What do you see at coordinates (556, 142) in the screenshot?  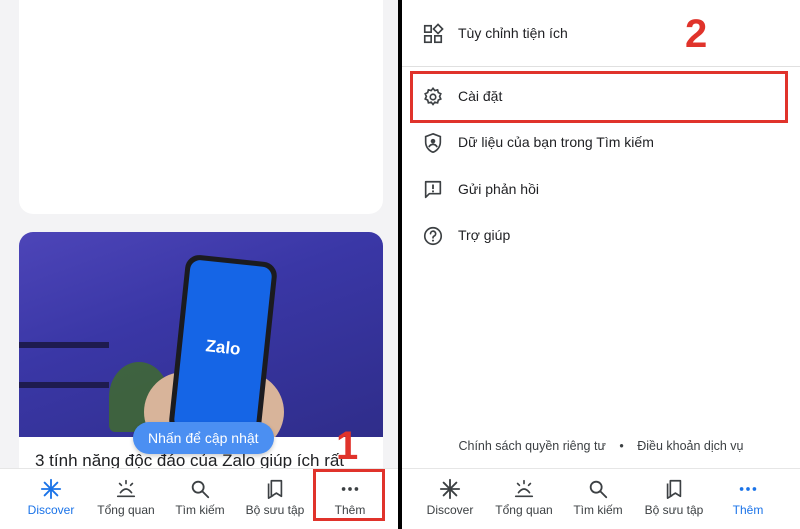 I see `menu-label: Dữ liệu của bạn trong Tìm kiếm` at bounding box center [556, 142].